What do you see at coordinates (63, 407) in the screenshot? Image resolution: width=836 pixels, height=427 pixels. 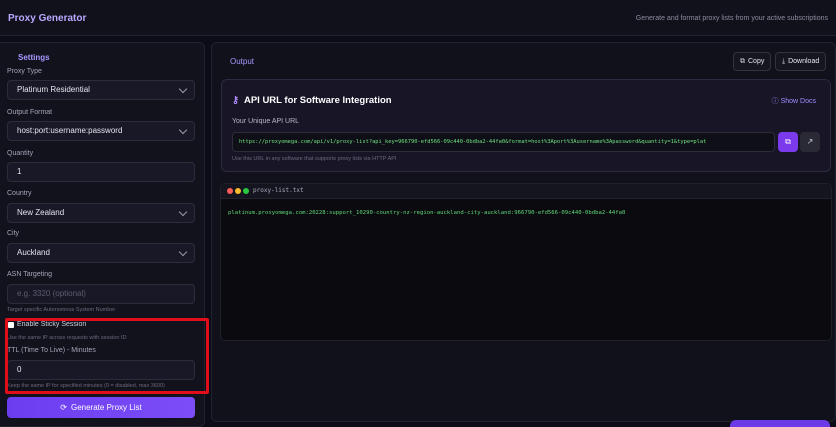 I see `refresh-icon: ⟳` at bounding box center [63, 407].